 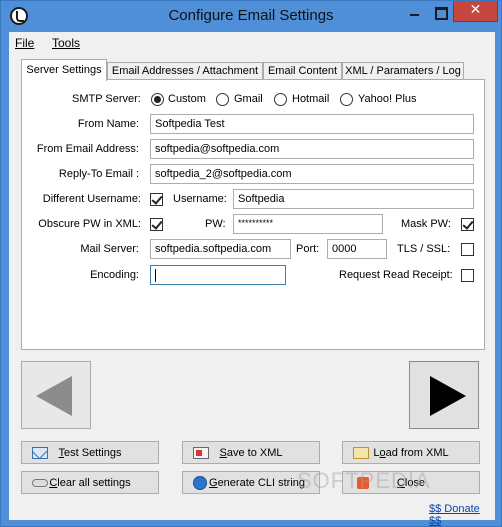 What do you see at coordinates (448, 396) in the screenshot?
I see `arrow-right-icon` at bounding box center [448, 396].